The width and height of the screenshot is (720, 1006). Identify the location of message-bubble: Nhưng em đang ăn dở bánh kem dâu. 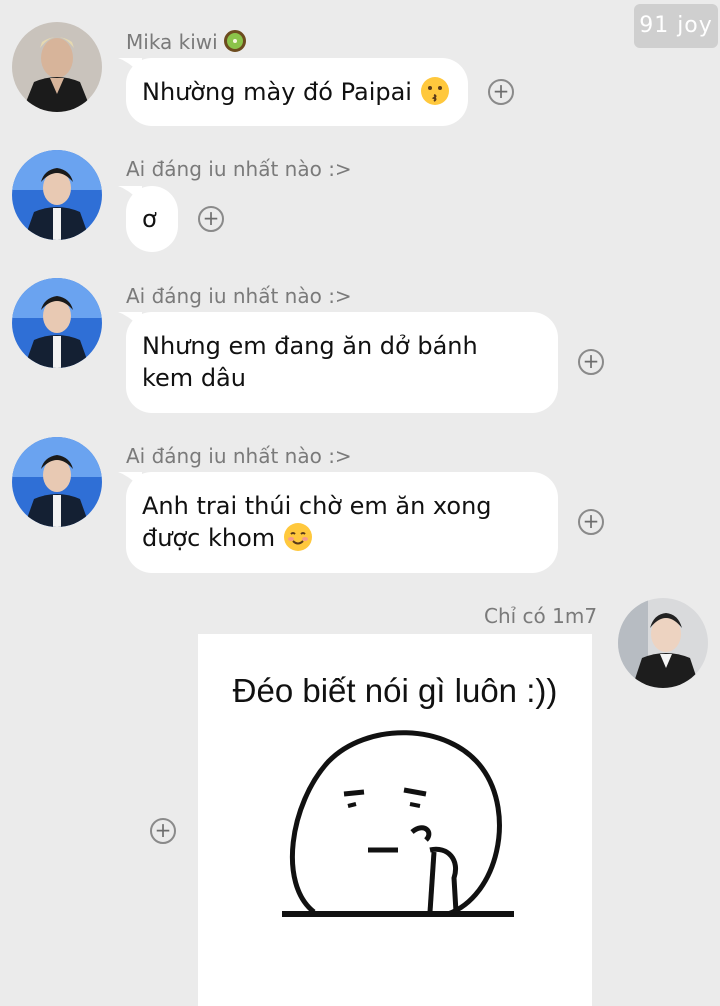
(338, 362).